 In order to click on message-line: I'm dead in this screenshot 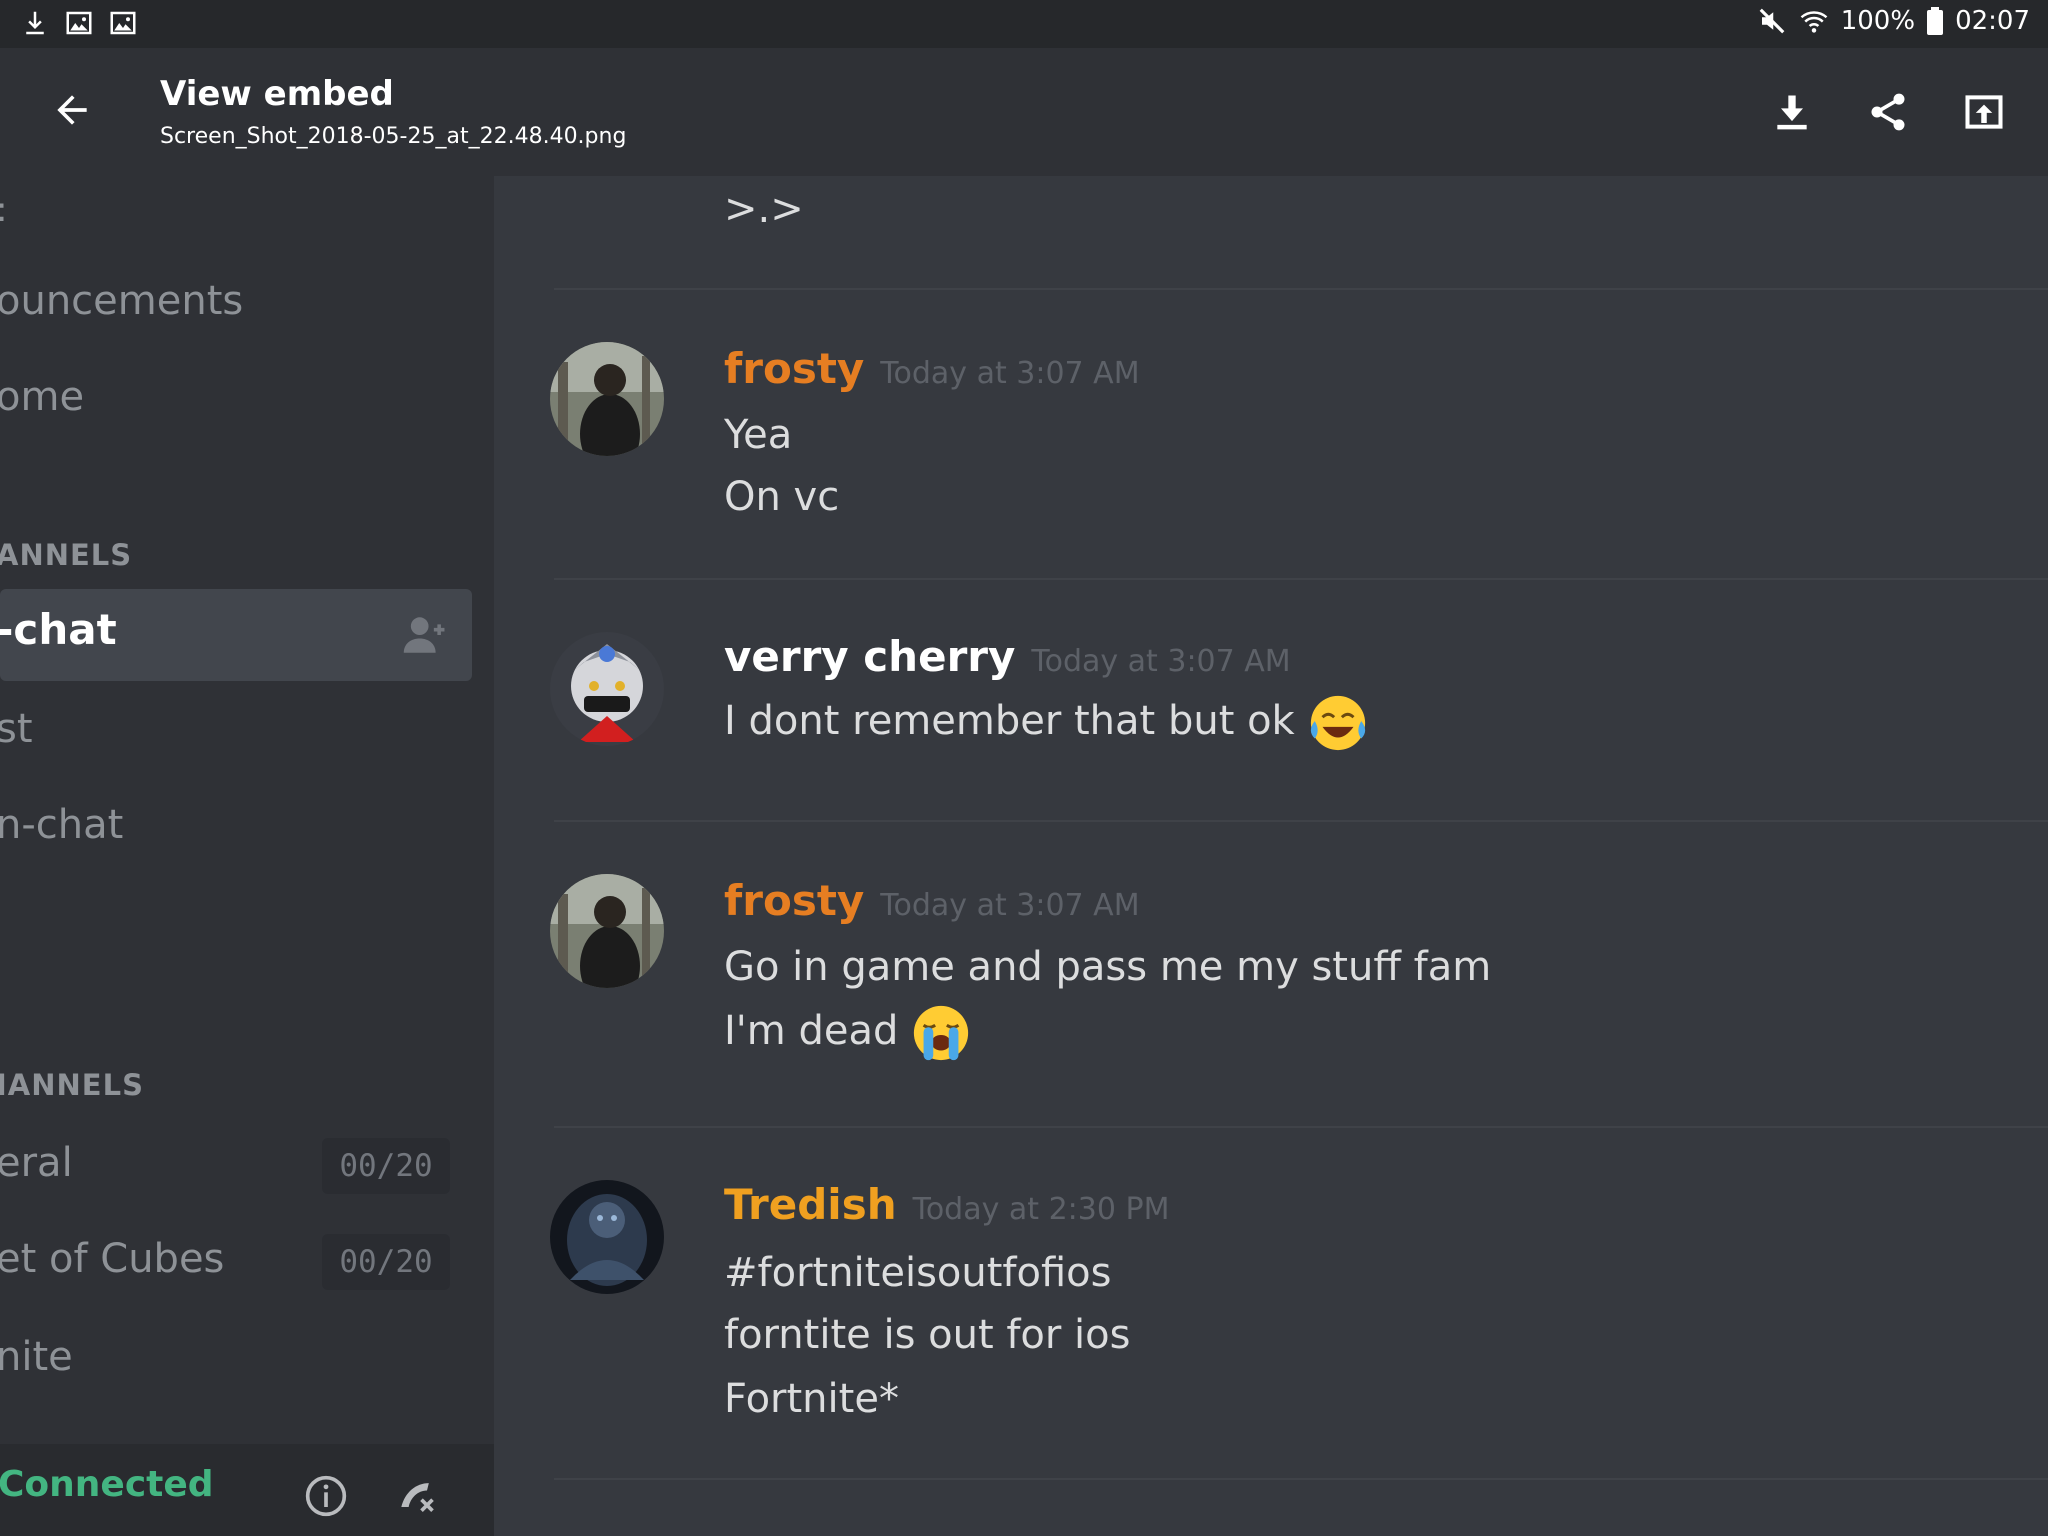, I will do `click(848, 1033)`.